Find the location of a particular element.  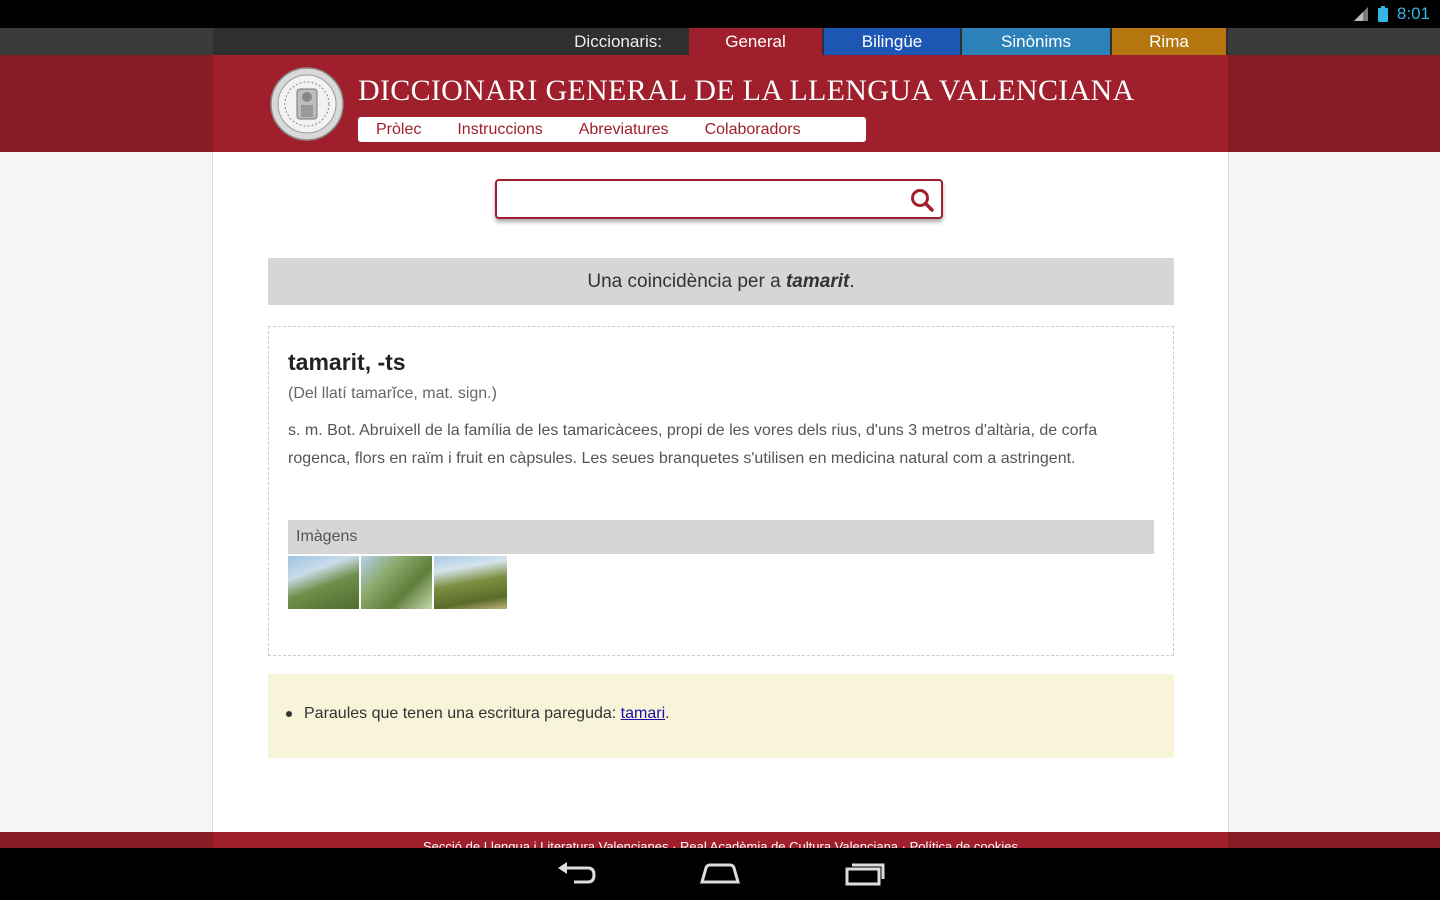

system-nav-bar is located at coordinates (720, 874).